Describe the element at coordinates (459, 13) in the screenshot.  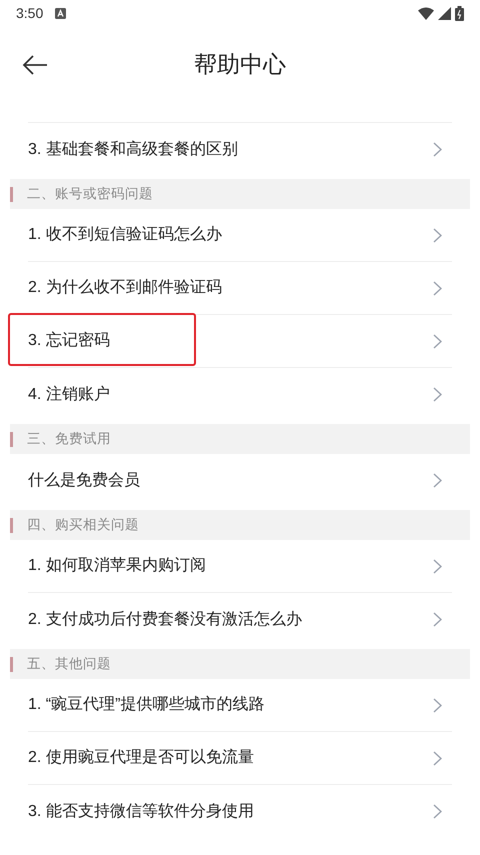
I see `battery-icon` at that location.